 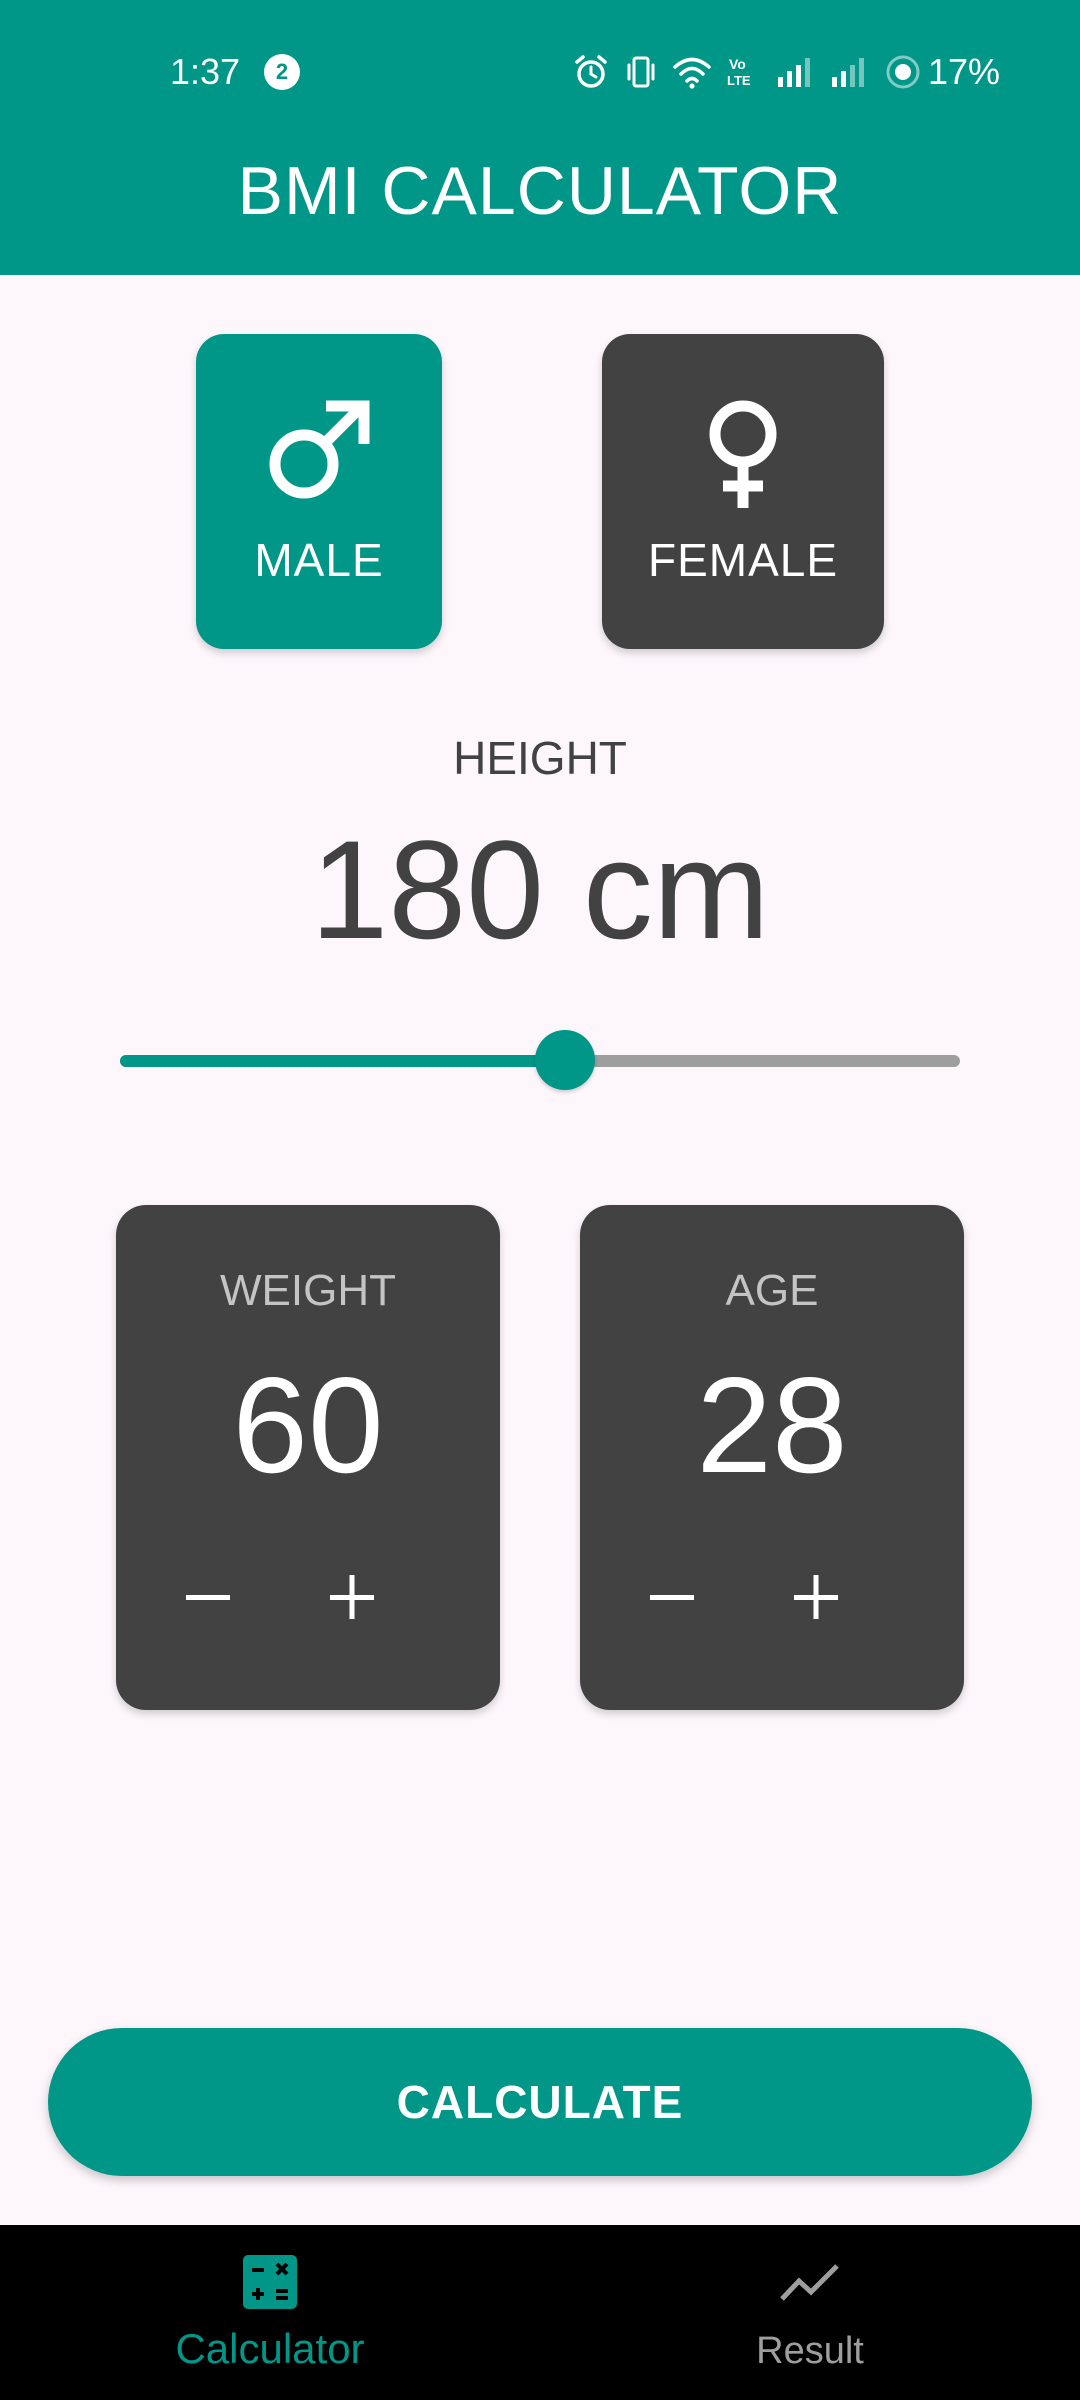 I want to click on age-value: 28, so click(x=772, y=1425).